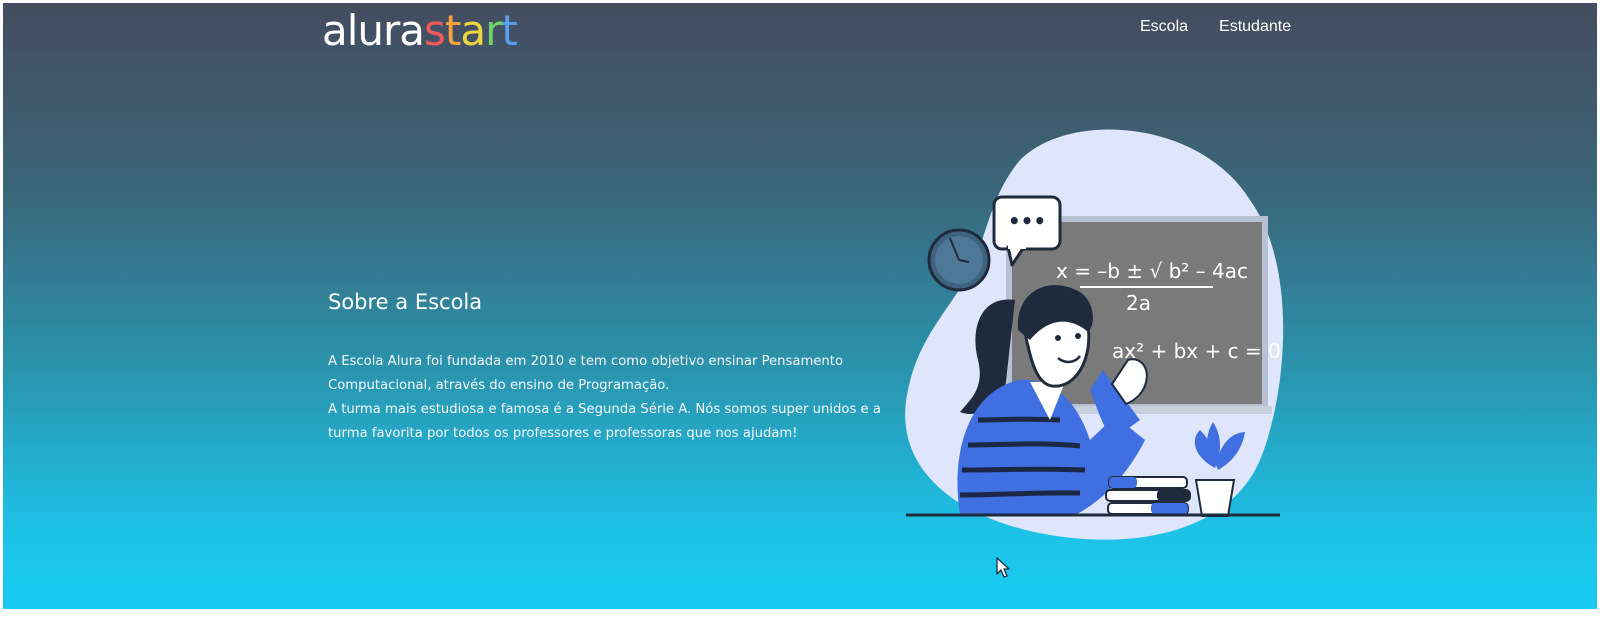  What do you see at coordinates (435, 30) in the screenshot?
I see `logo-letter: s` at bounding box center [435, 30].